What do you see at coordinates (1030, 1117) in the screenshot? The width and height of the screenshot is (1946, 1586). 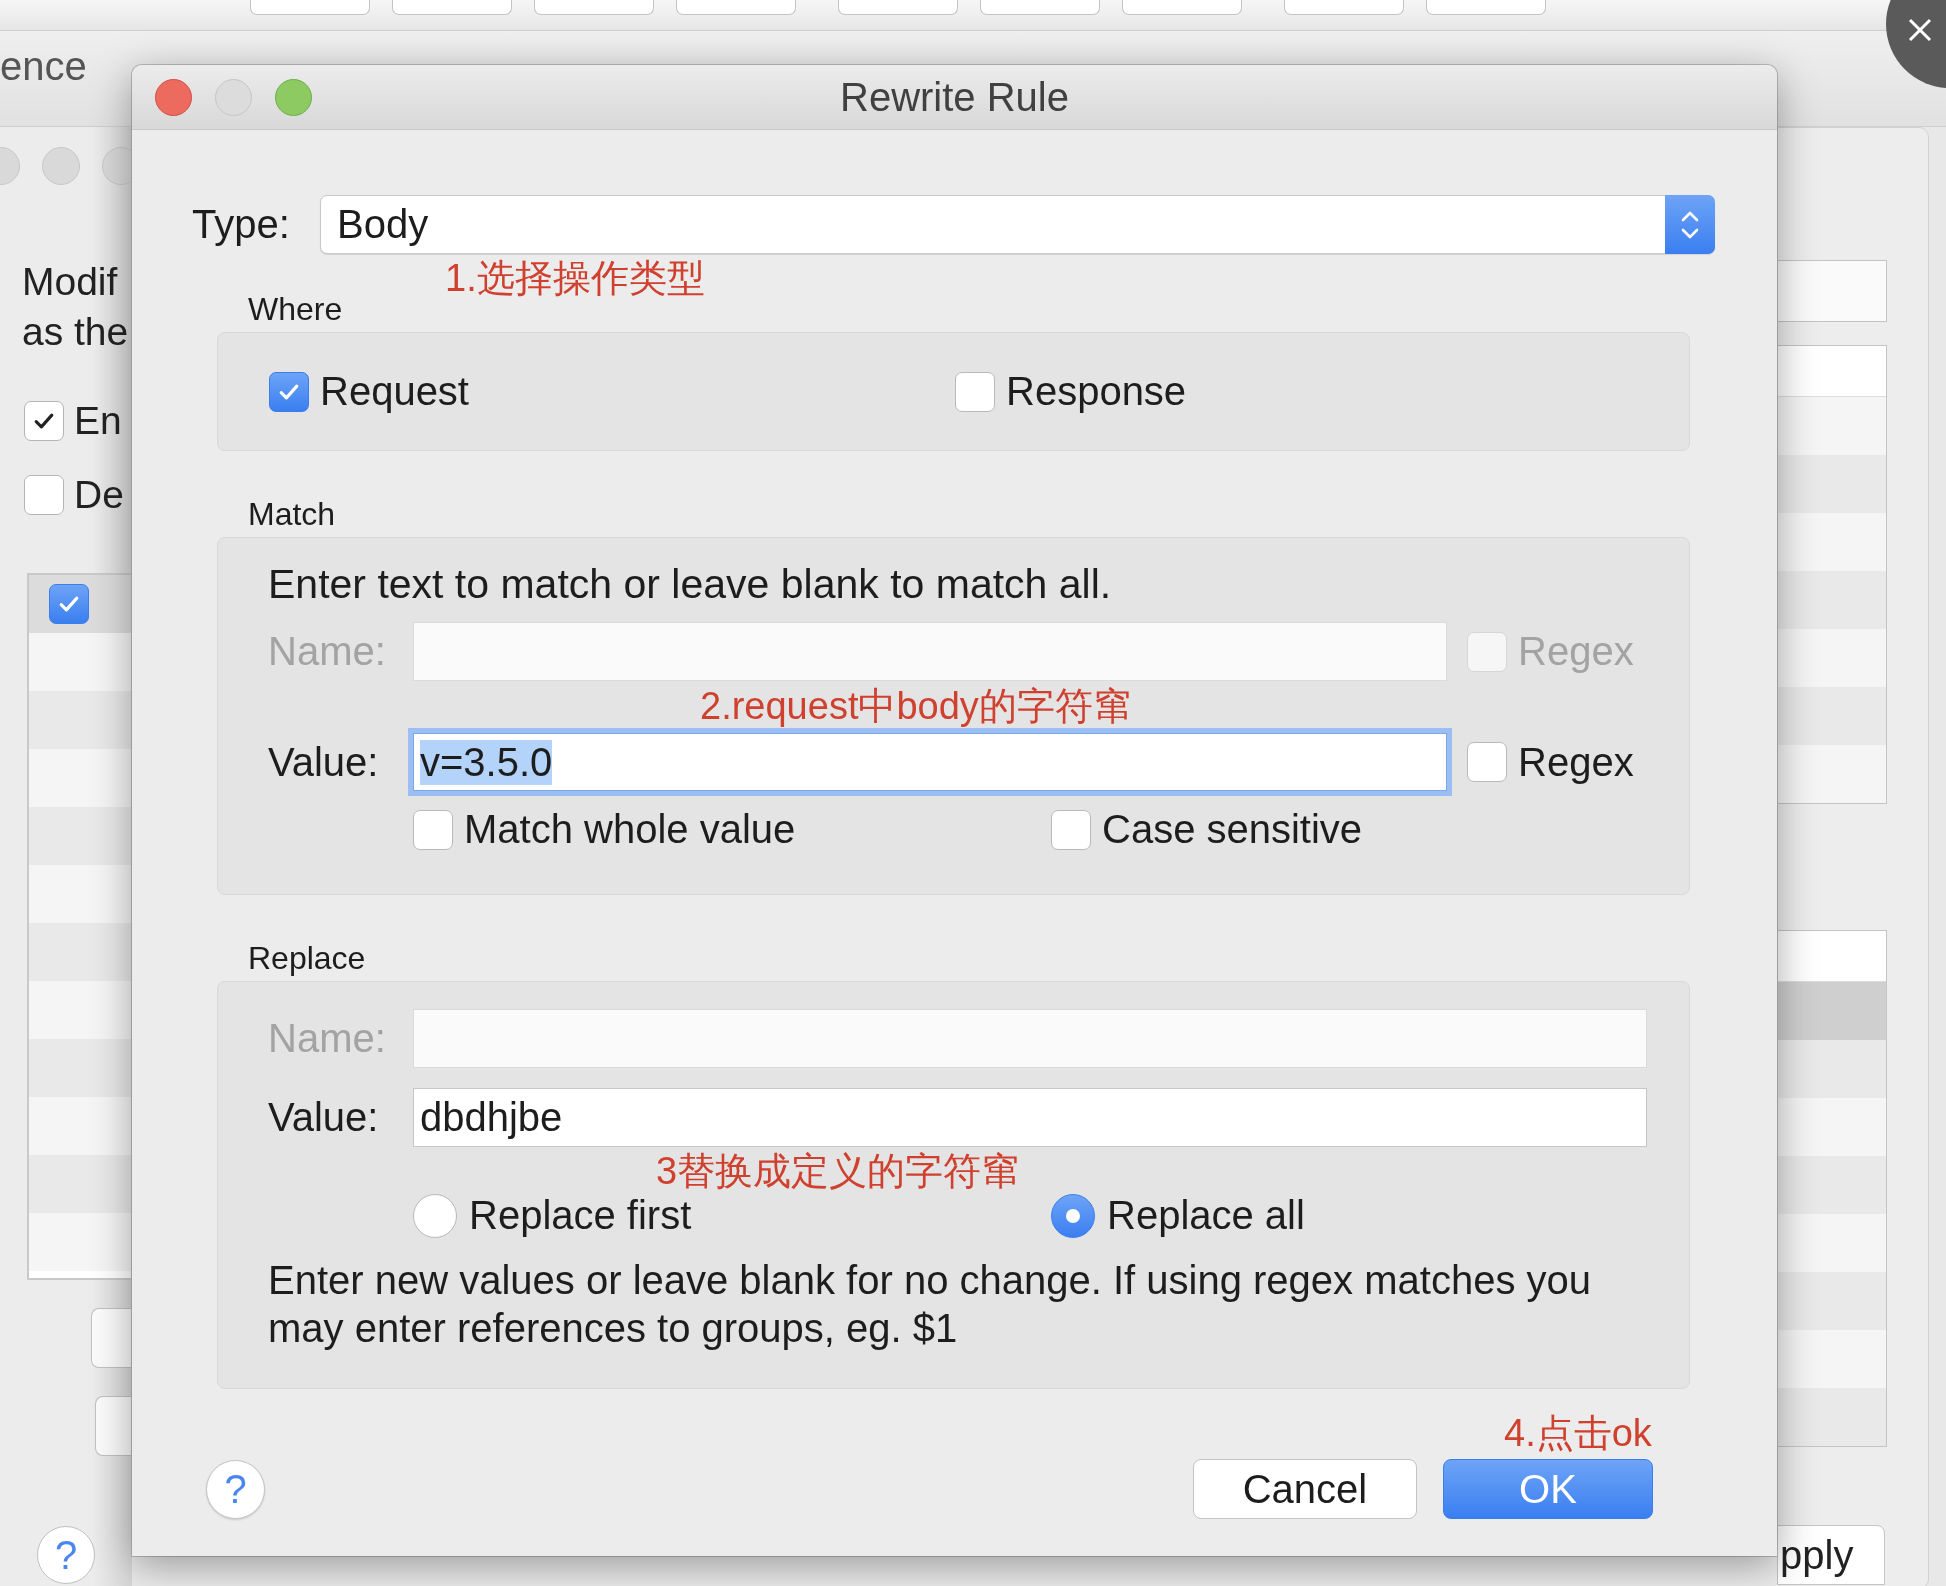 I see `text-field: dbdhjbe` at bounding box center [1030, 1117].